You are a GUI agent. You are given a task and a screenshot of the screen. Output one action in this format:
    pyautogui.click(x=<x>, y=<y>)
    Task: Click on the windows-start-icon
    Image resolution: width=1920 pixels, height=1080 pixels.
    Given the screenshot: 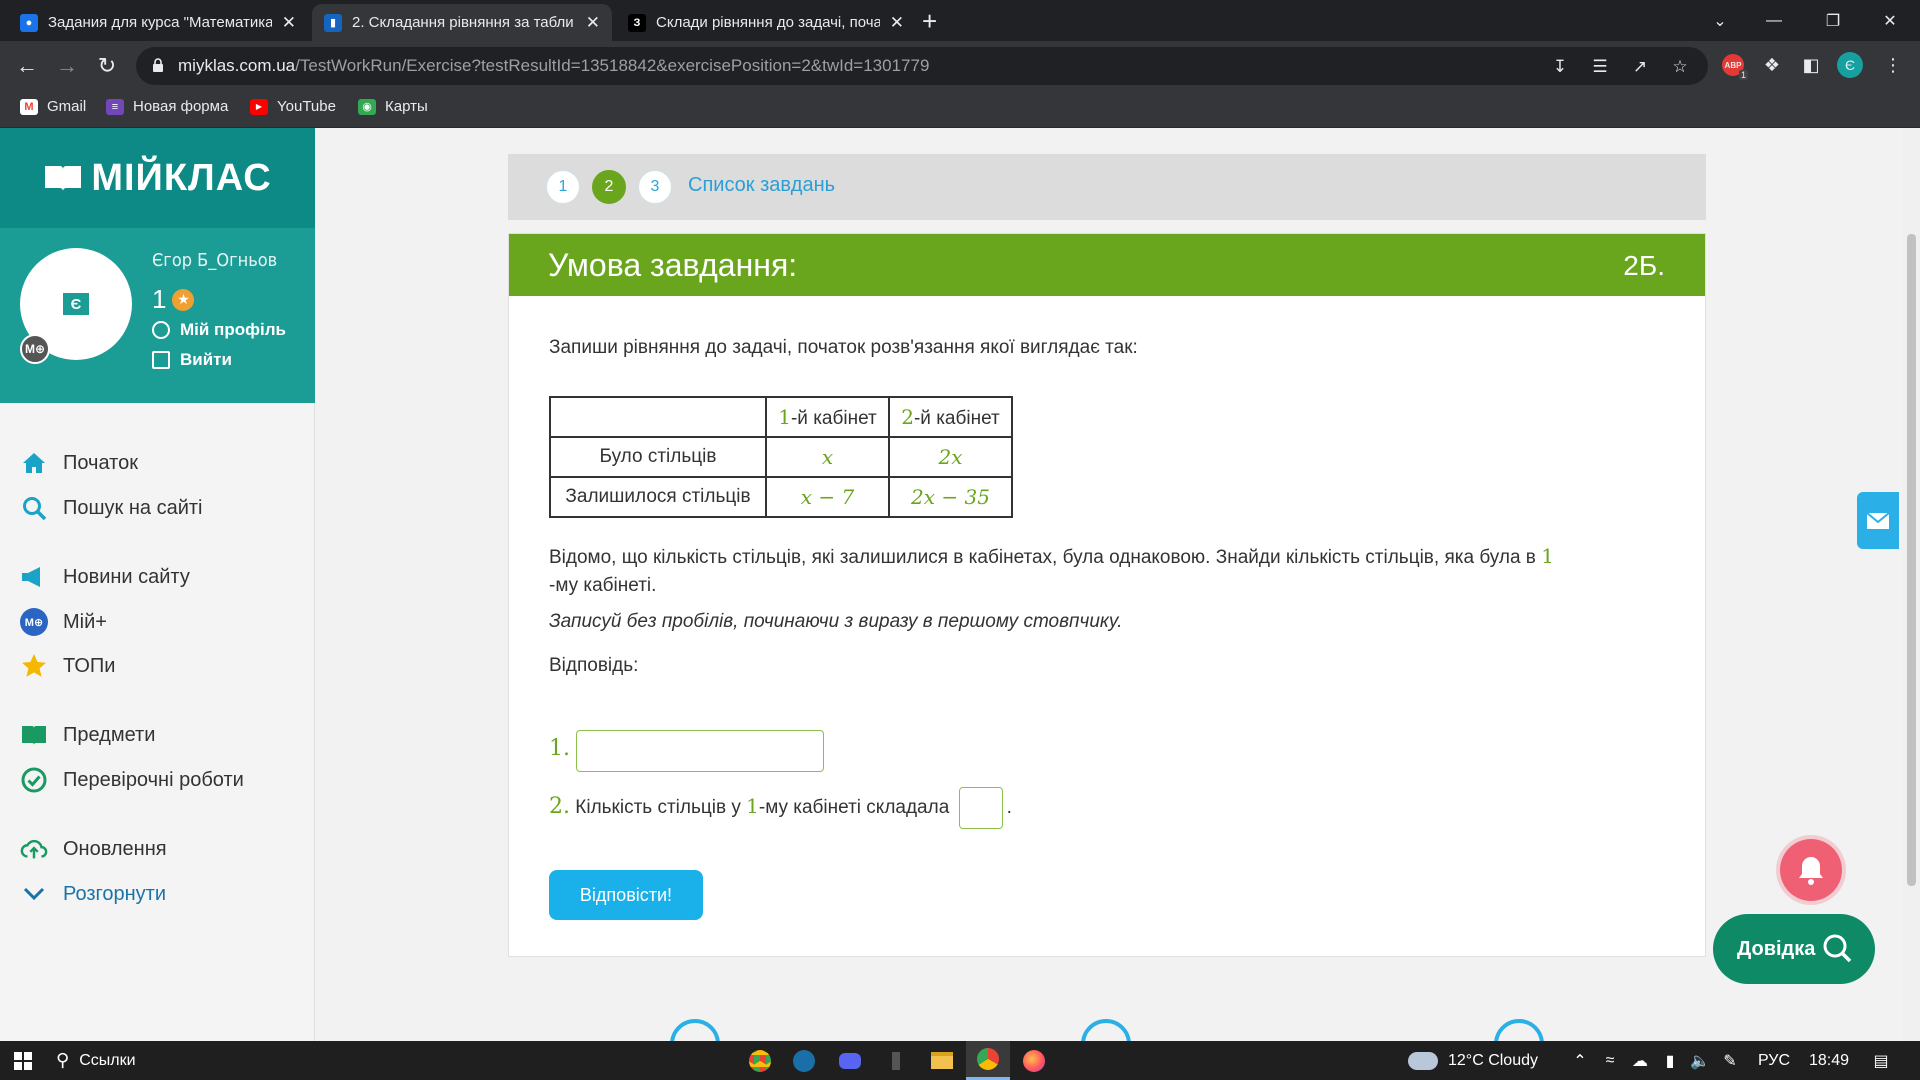 What is the action you would take?
    pyautogui.click(x=23, y=1060)
    